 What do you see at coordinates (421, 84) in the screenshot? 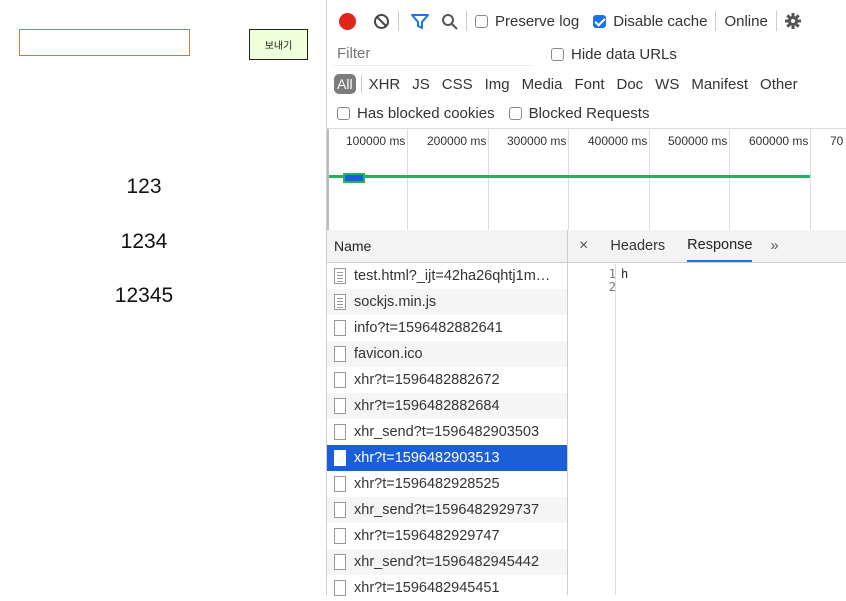
I see `type-filter-js: JS` at bounding box center [421, 84].